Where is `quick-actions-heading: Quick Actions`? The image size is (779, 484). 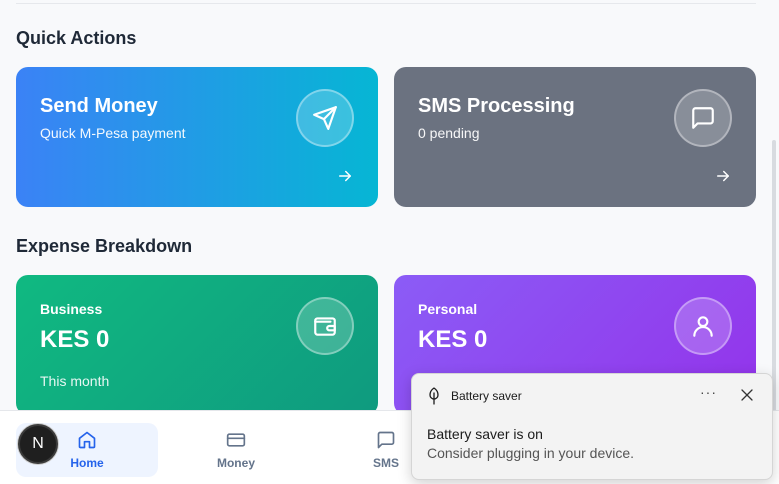 quick-actions-heading: Quick Actions is located at coordinates (76, 38).